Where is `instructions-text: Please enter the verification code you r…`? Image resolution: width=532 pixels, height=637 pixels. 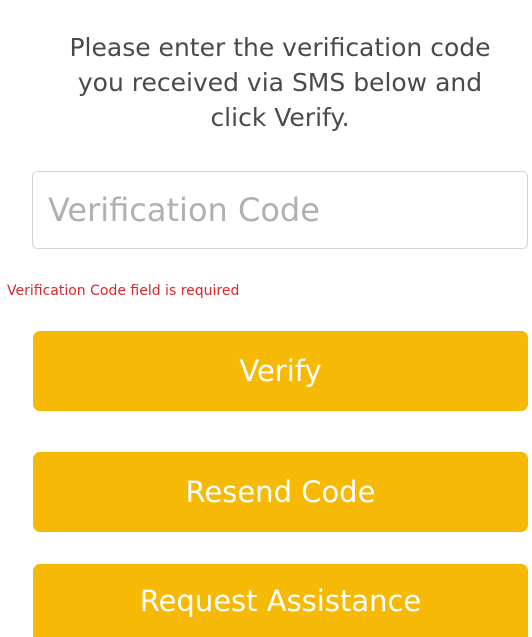
instructions-text: Please enter the verification code you r… is located at coordinates (280, 82).